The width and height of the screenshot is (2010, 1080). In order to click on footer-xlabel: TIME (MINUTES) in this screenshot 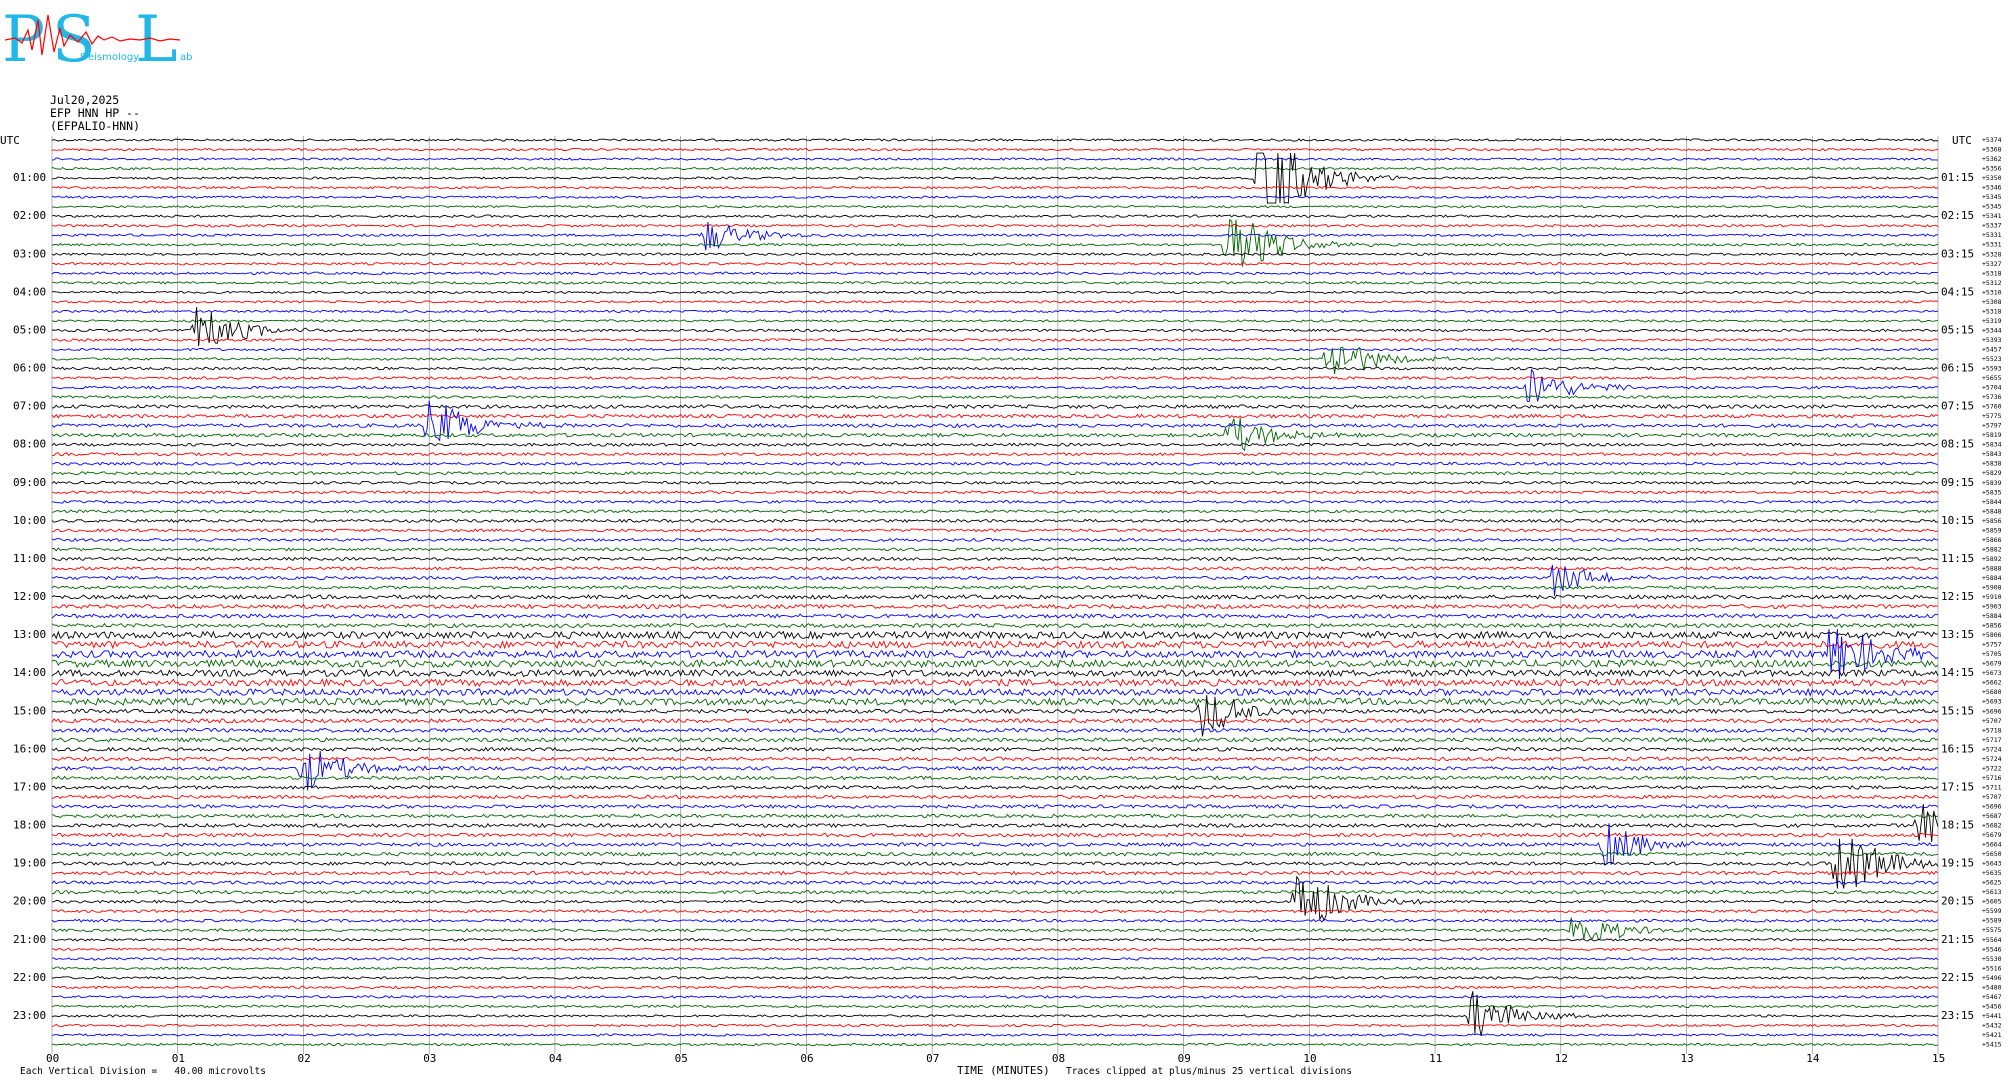, I will do `click(1003, 1070)`.